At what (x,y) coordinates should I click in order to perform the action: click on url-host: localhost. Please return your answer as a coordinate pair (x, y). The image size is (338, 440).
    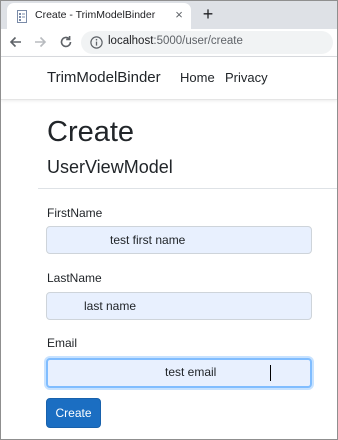
    Looking at the image, I should click on (131, 41).